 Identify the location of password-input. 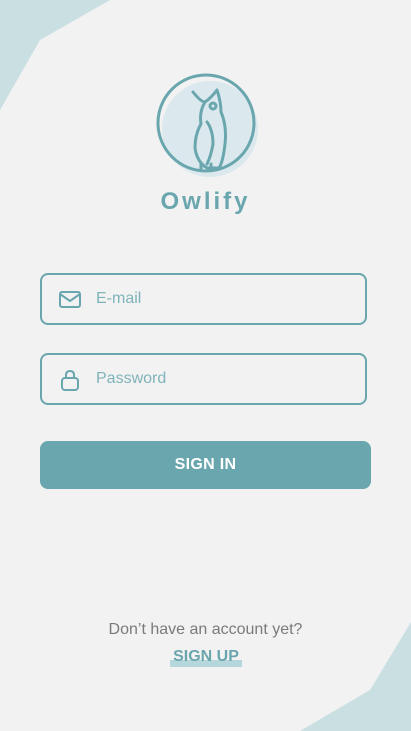
(226, 379).